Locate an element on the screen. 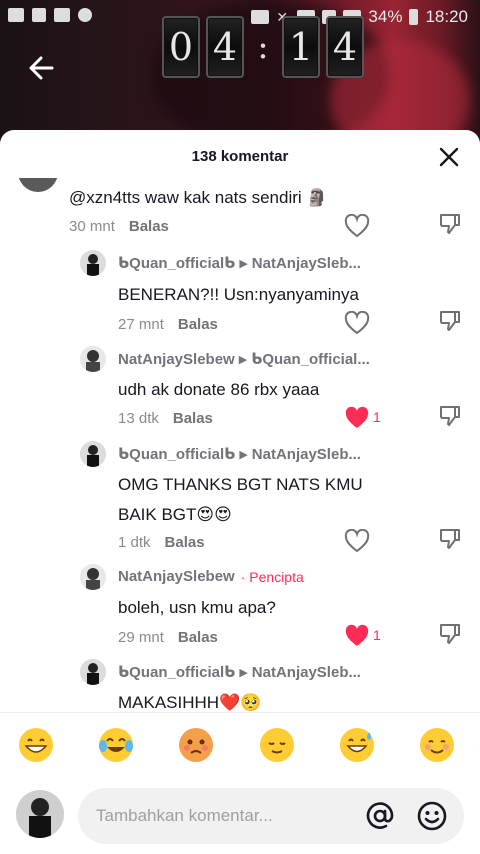 This screenshot has width=480, height=854. comment-time: 29 mnt is located at coordinates (141, 637).